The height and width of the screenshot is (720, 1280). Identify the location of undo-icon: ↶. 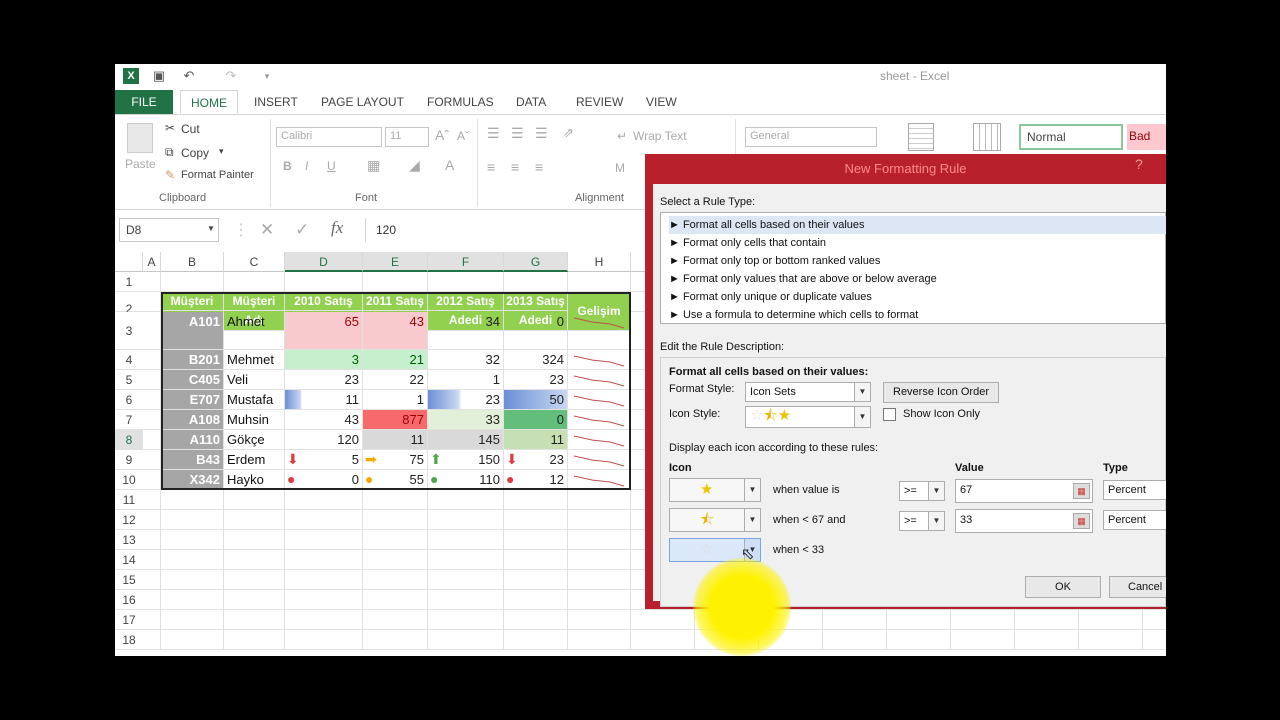
(189, 76).